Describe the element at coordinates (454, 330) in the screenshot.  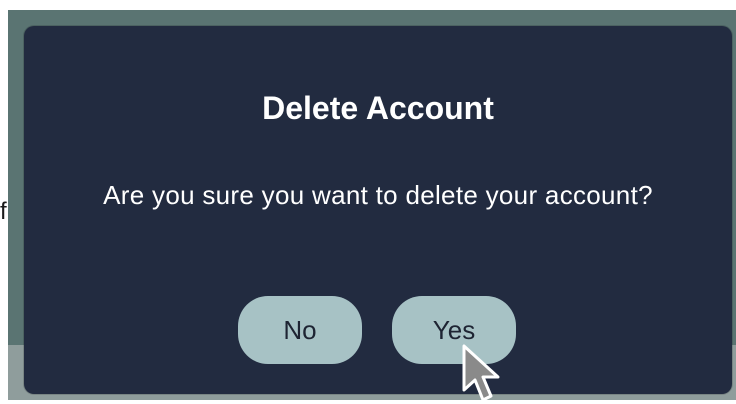
I see `yes-button: Yes` at that location.